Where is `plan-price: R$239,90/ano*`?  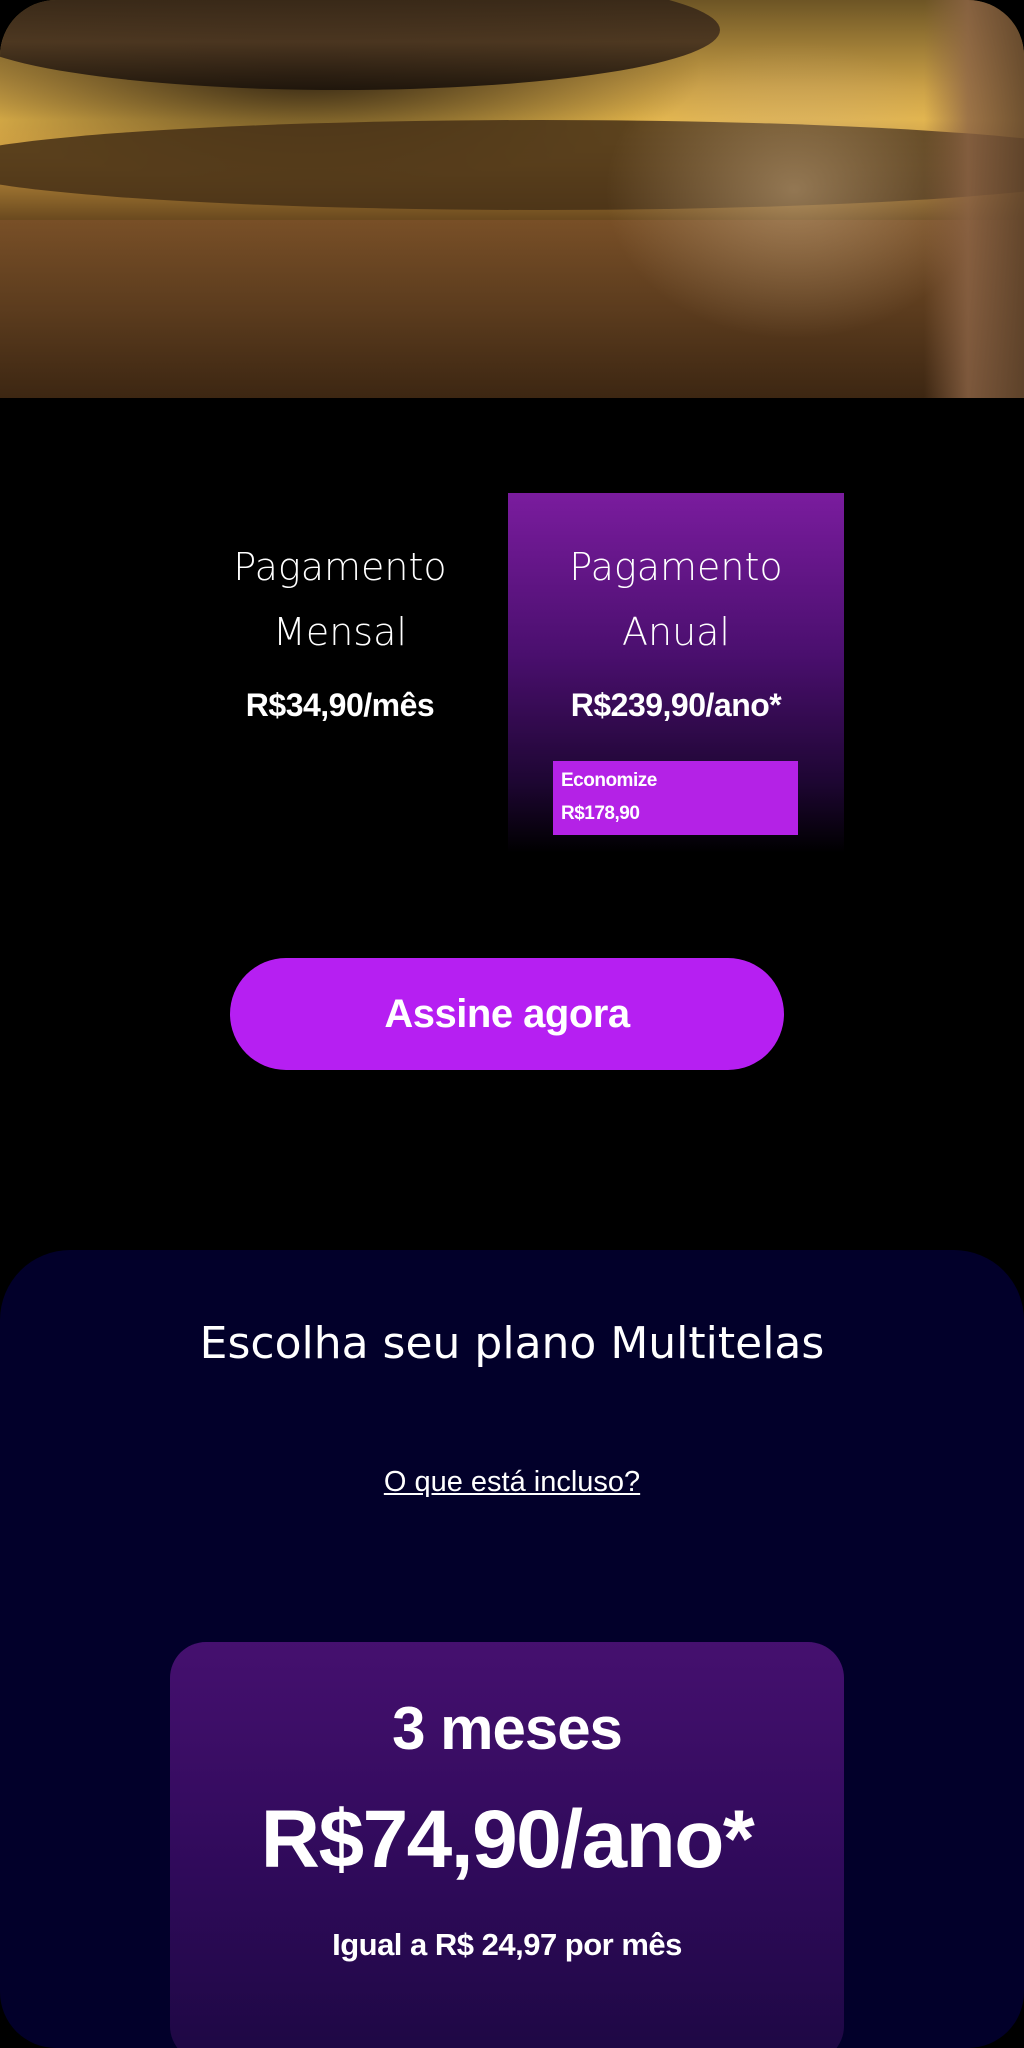 plan-price: R$239,90/ano* is located at coordinates (676, 705).